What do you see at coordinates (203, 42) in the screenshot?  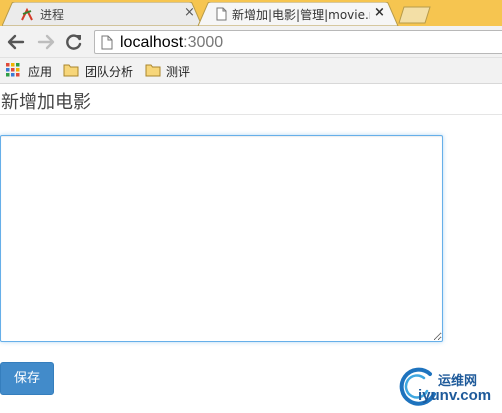 I see `url-port: :3000` at bounding box center [203, 42].